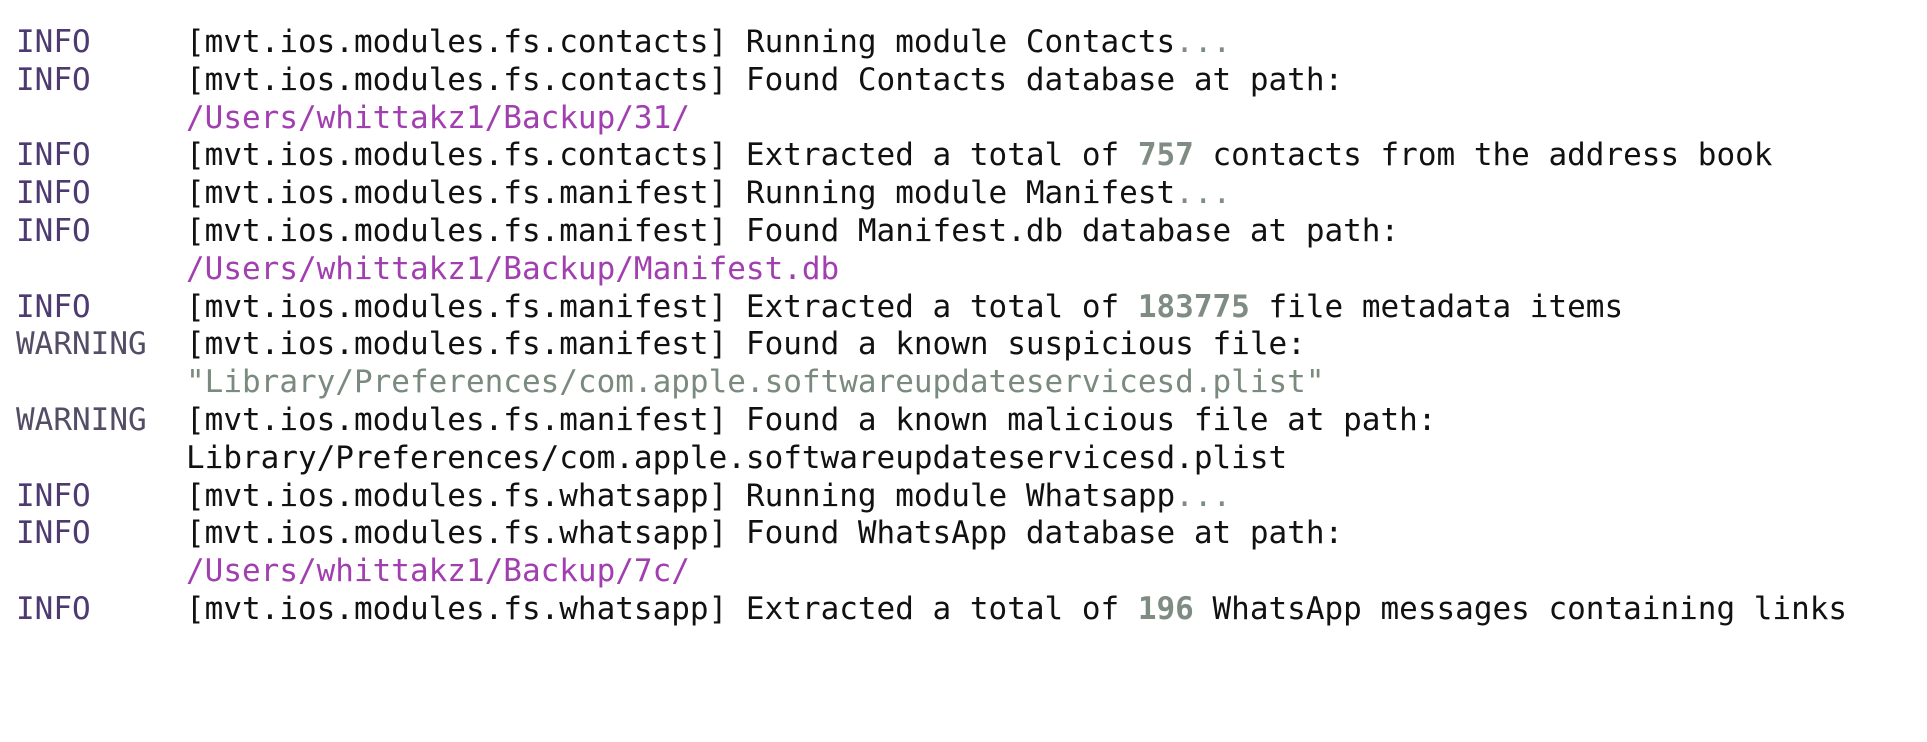 This screenshot has width=1927, height=742. What do you see at coordinates (438, 571) in the screenshot?
I see `file-path: /Users/whittakz1/Backup/7c/` at bounding box center [438, 571].